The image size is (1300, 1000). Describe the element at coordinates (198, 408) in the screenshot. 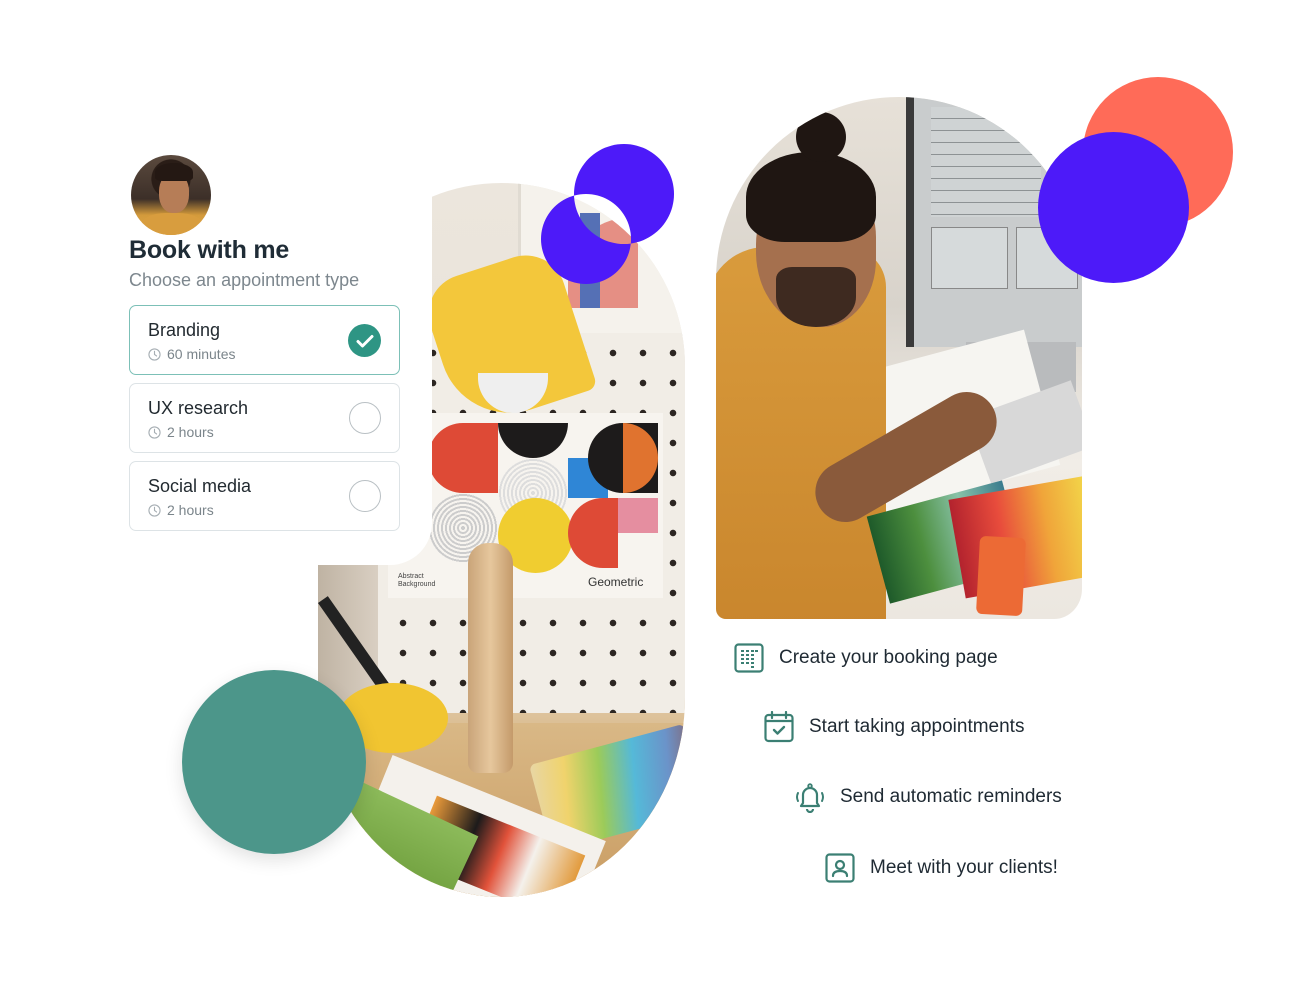

I see `option-label: UX research` at that location.